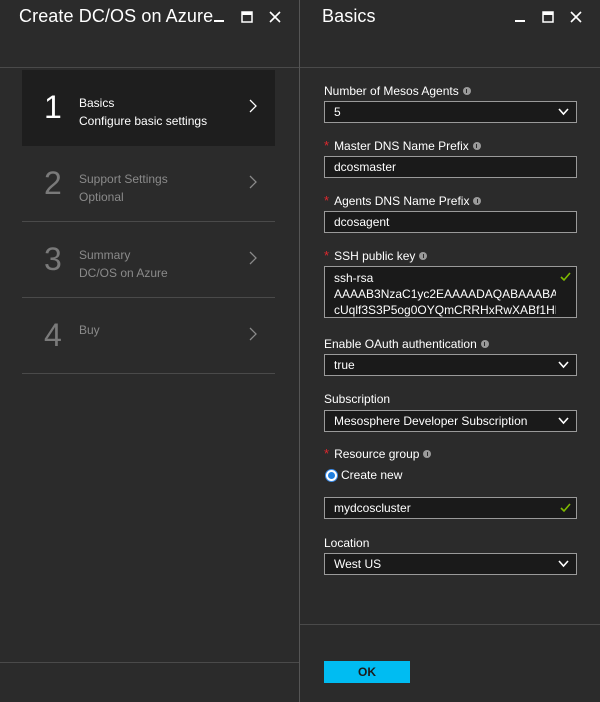 This screenshot has width=600, height=702. What do you see at coordinates (450, 508) in the screenshot?
I see `resource-group-input: mydcoscluster` at bounding box center [450, 508].